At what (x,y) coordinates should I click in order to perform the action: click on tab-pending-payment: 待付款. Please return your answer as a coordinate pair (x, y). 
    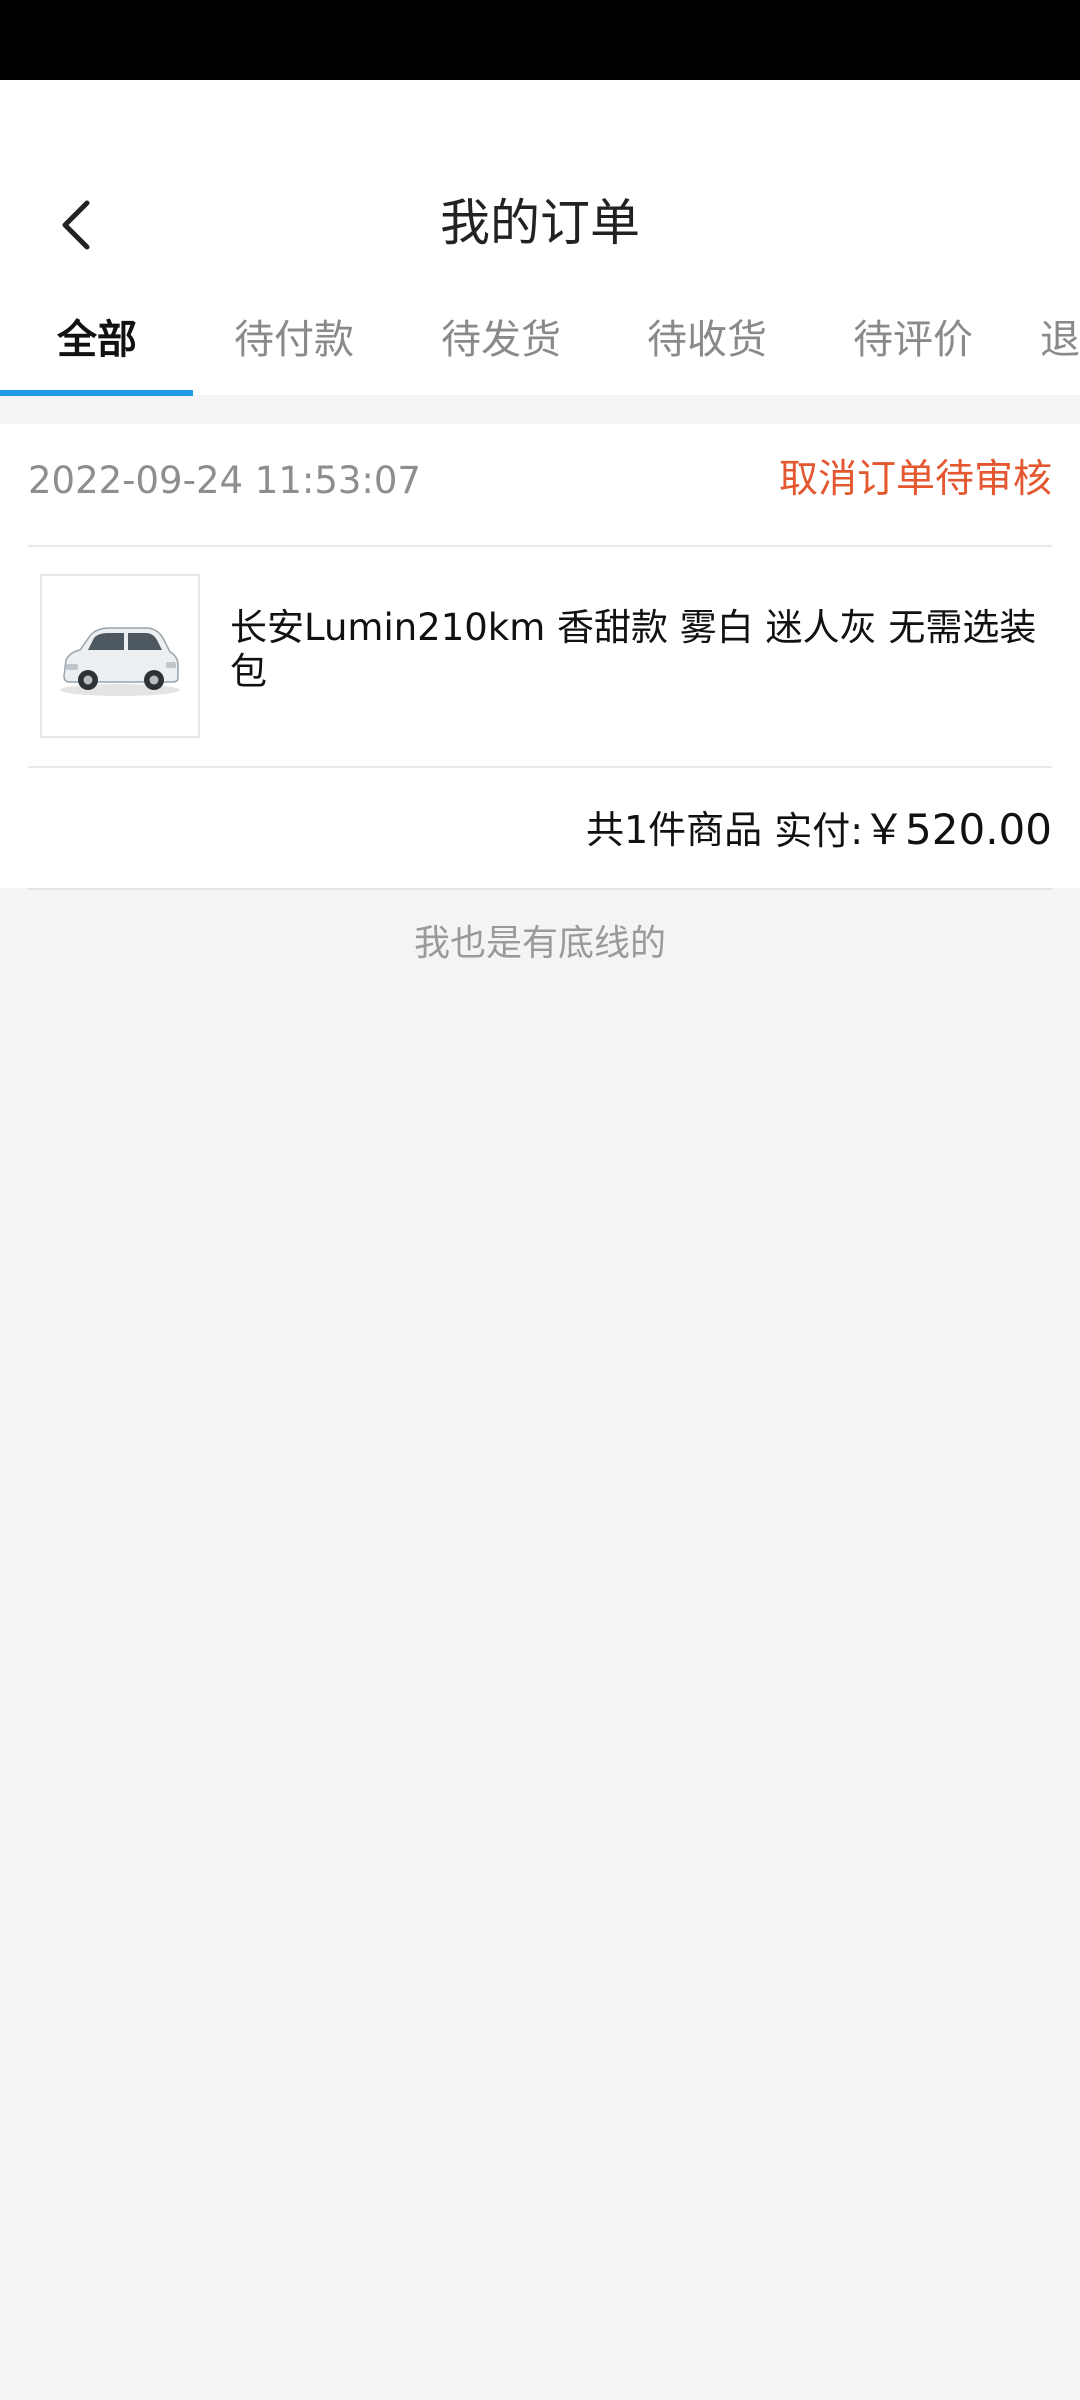
    Looking at the image, I should click on (294, 340).